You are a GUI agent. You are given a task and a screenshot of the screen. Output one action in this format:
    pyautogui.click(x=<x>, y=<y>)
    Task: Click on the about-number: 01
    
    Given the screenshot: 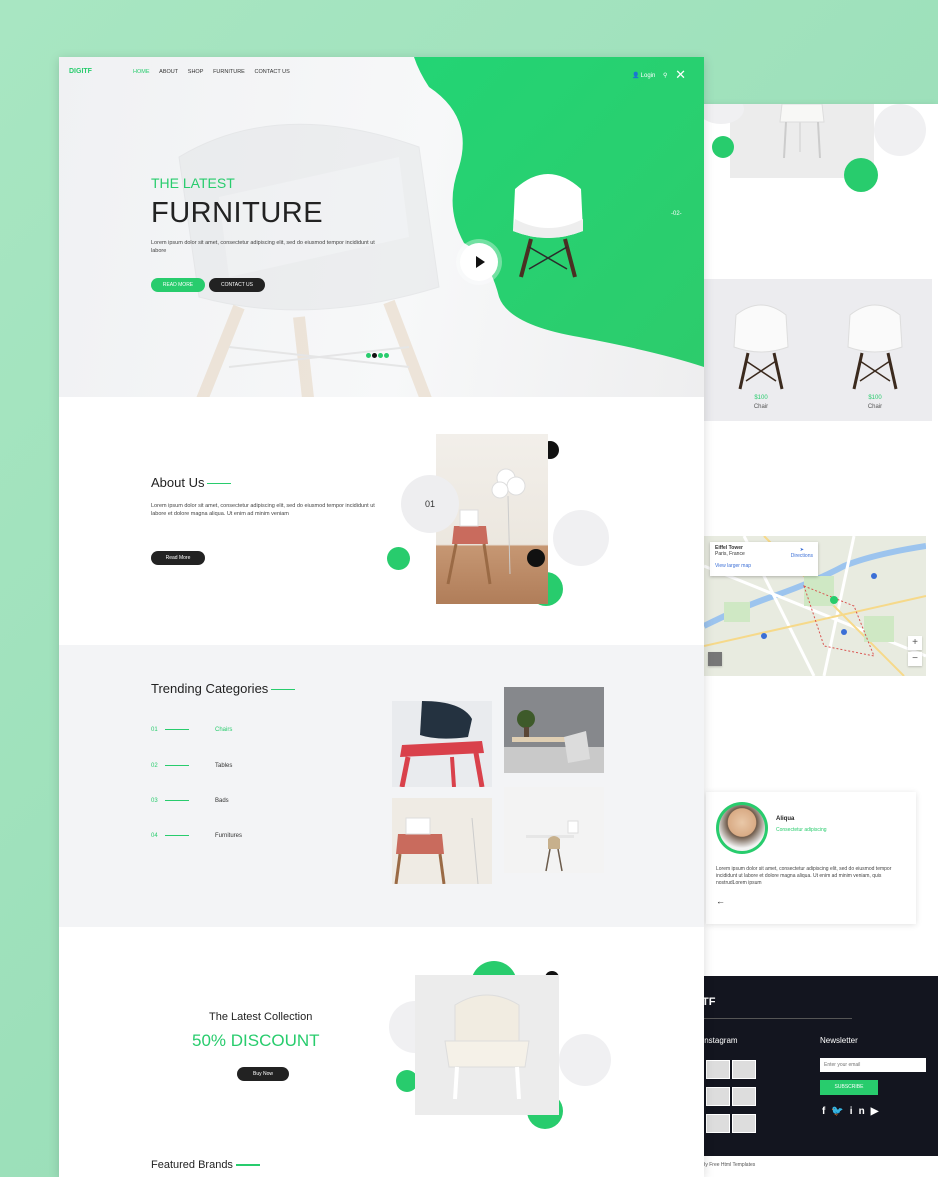 What is the action you would take?
    pyautogui.click(x=430, y=504)
    